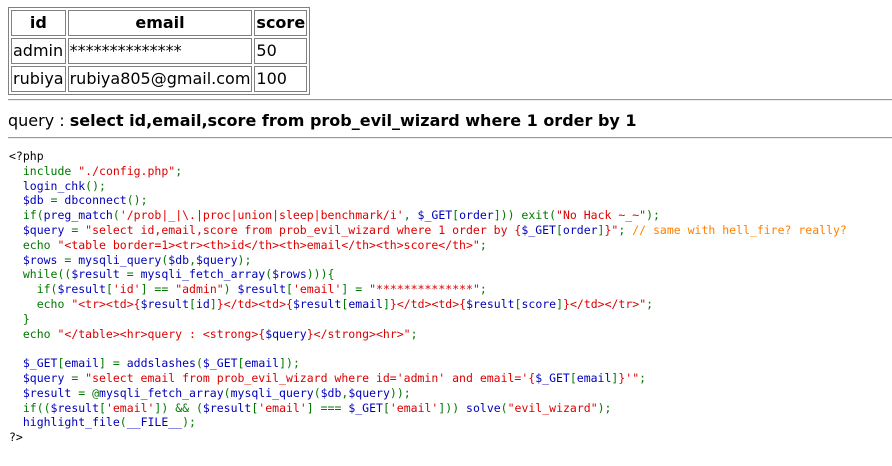 The image size is (892, 466). What do you see at coordinates (16, 437) in the screenshot?
I see `code-token: ?>` at bounding box center [16, 437].